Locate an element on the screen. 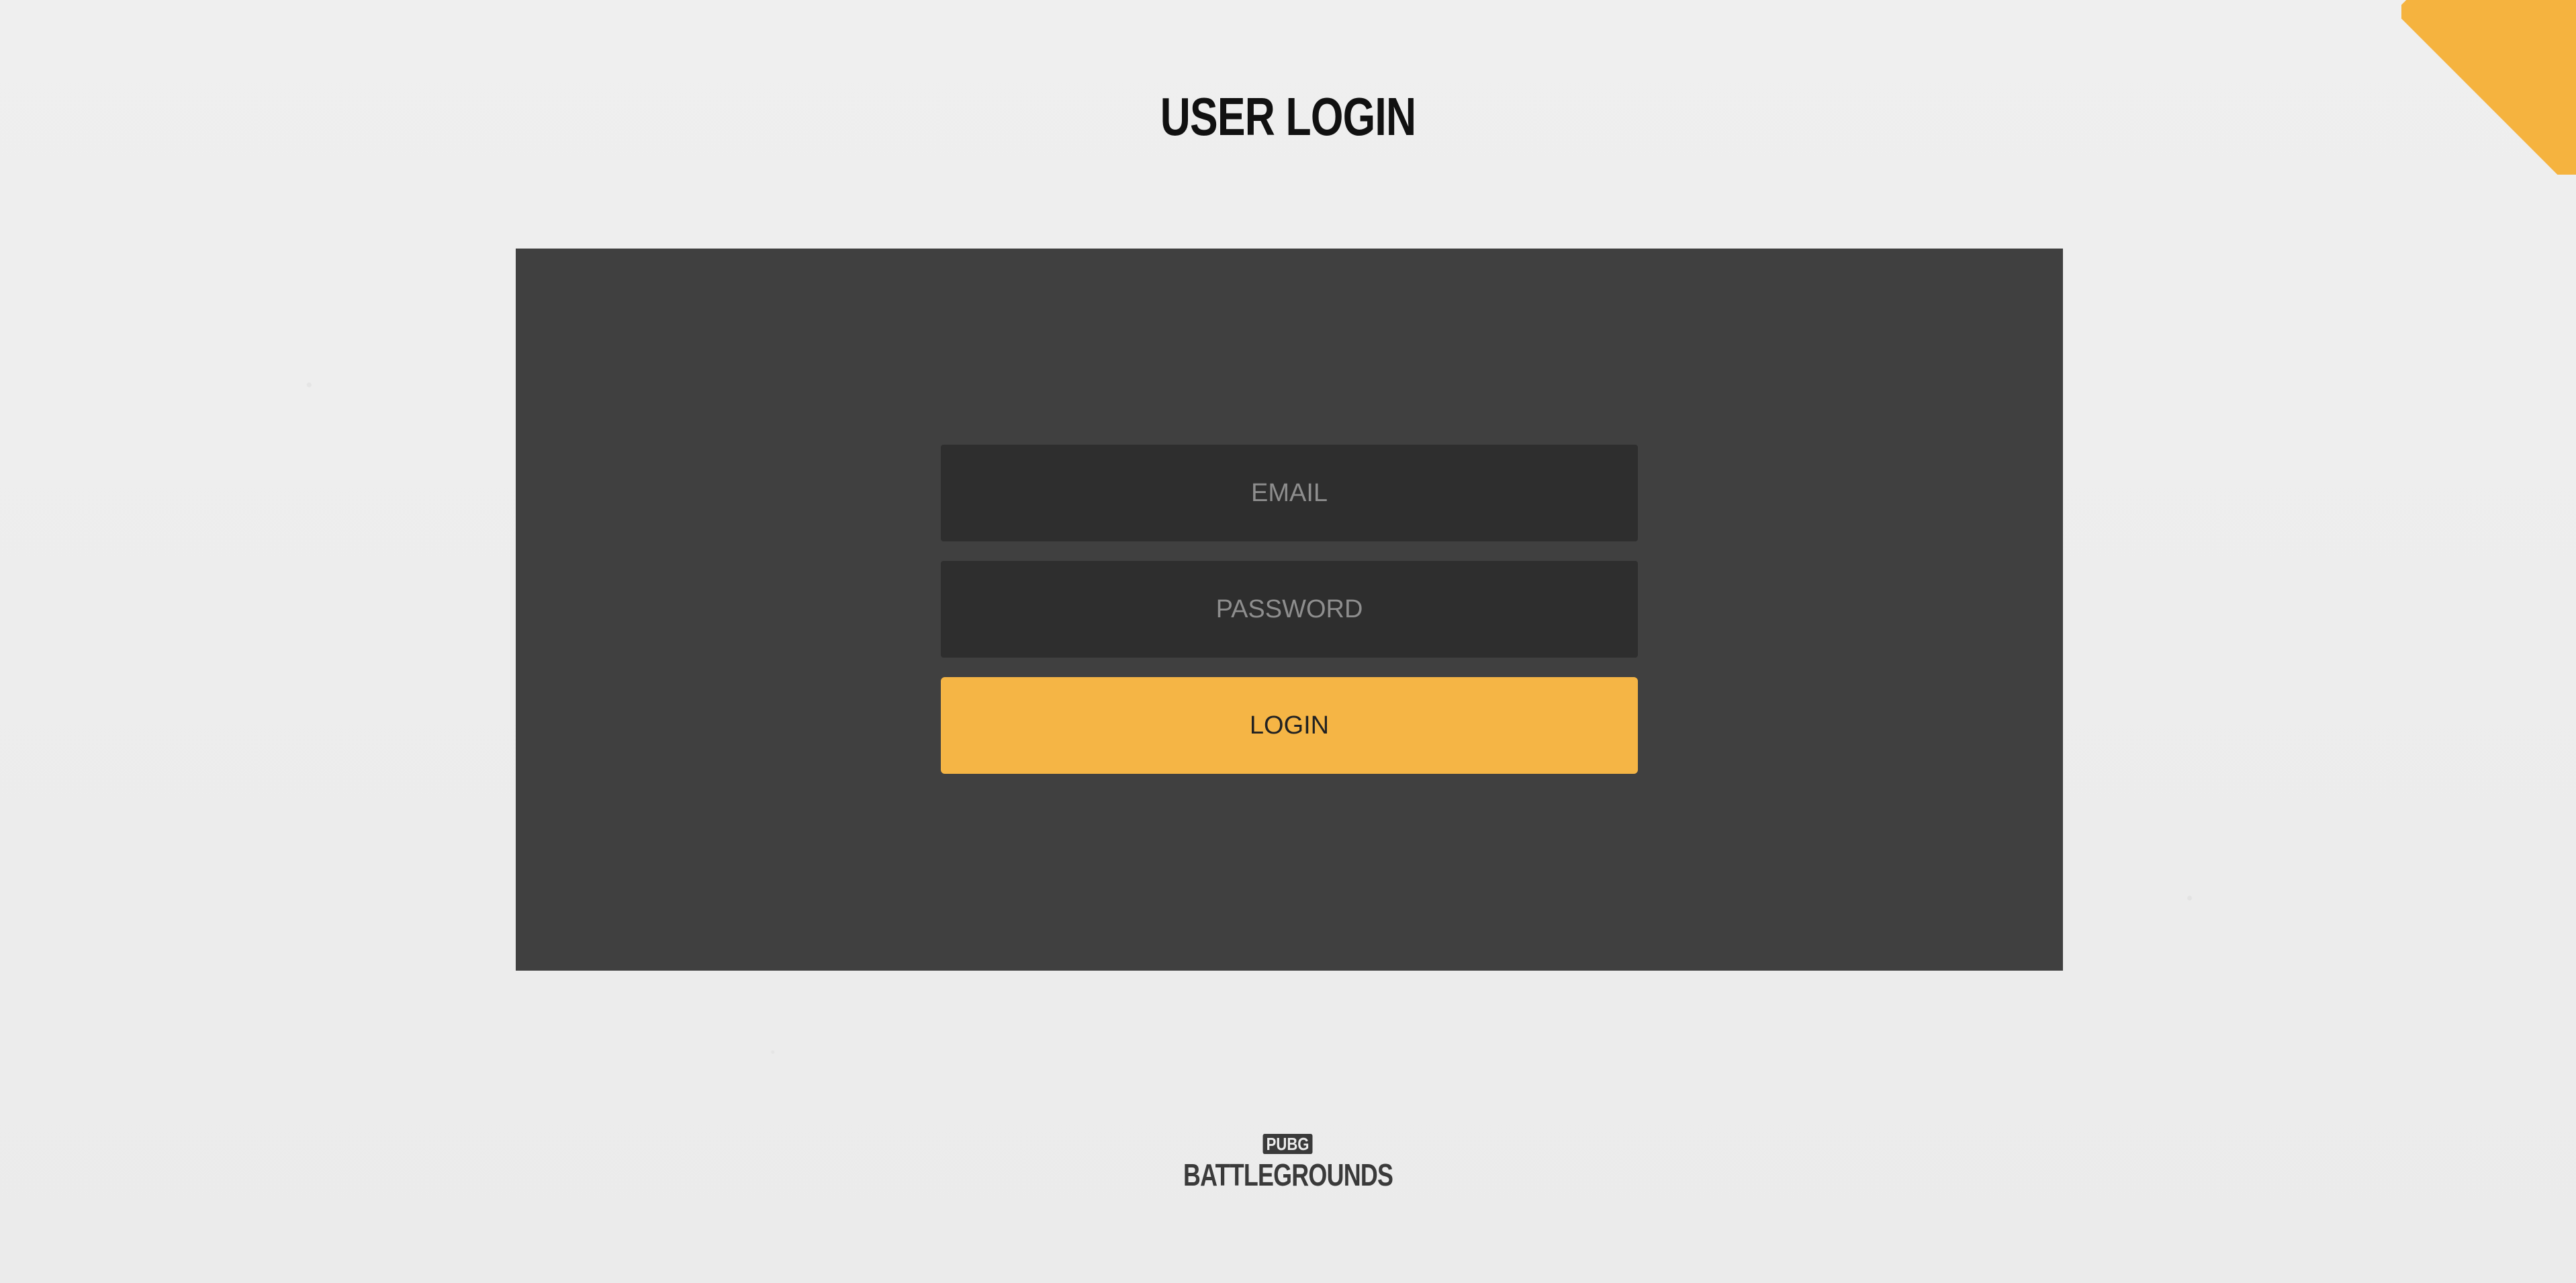 Image resolution: width=2576 pixels, height=1283 pixels. corner-accent-stripe is located at coordinates (2488, 87).